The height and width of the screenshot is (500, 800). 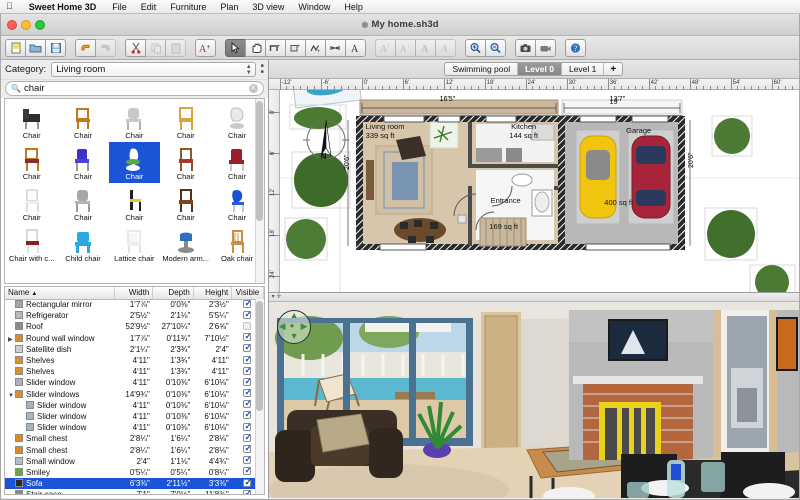 What do you see at coordinates (134, 484) in the screenshot?
I see `table-row: Sofa 6'3⅜" 2'11½" 3'3⅜"` at bounding box center [134, 484].